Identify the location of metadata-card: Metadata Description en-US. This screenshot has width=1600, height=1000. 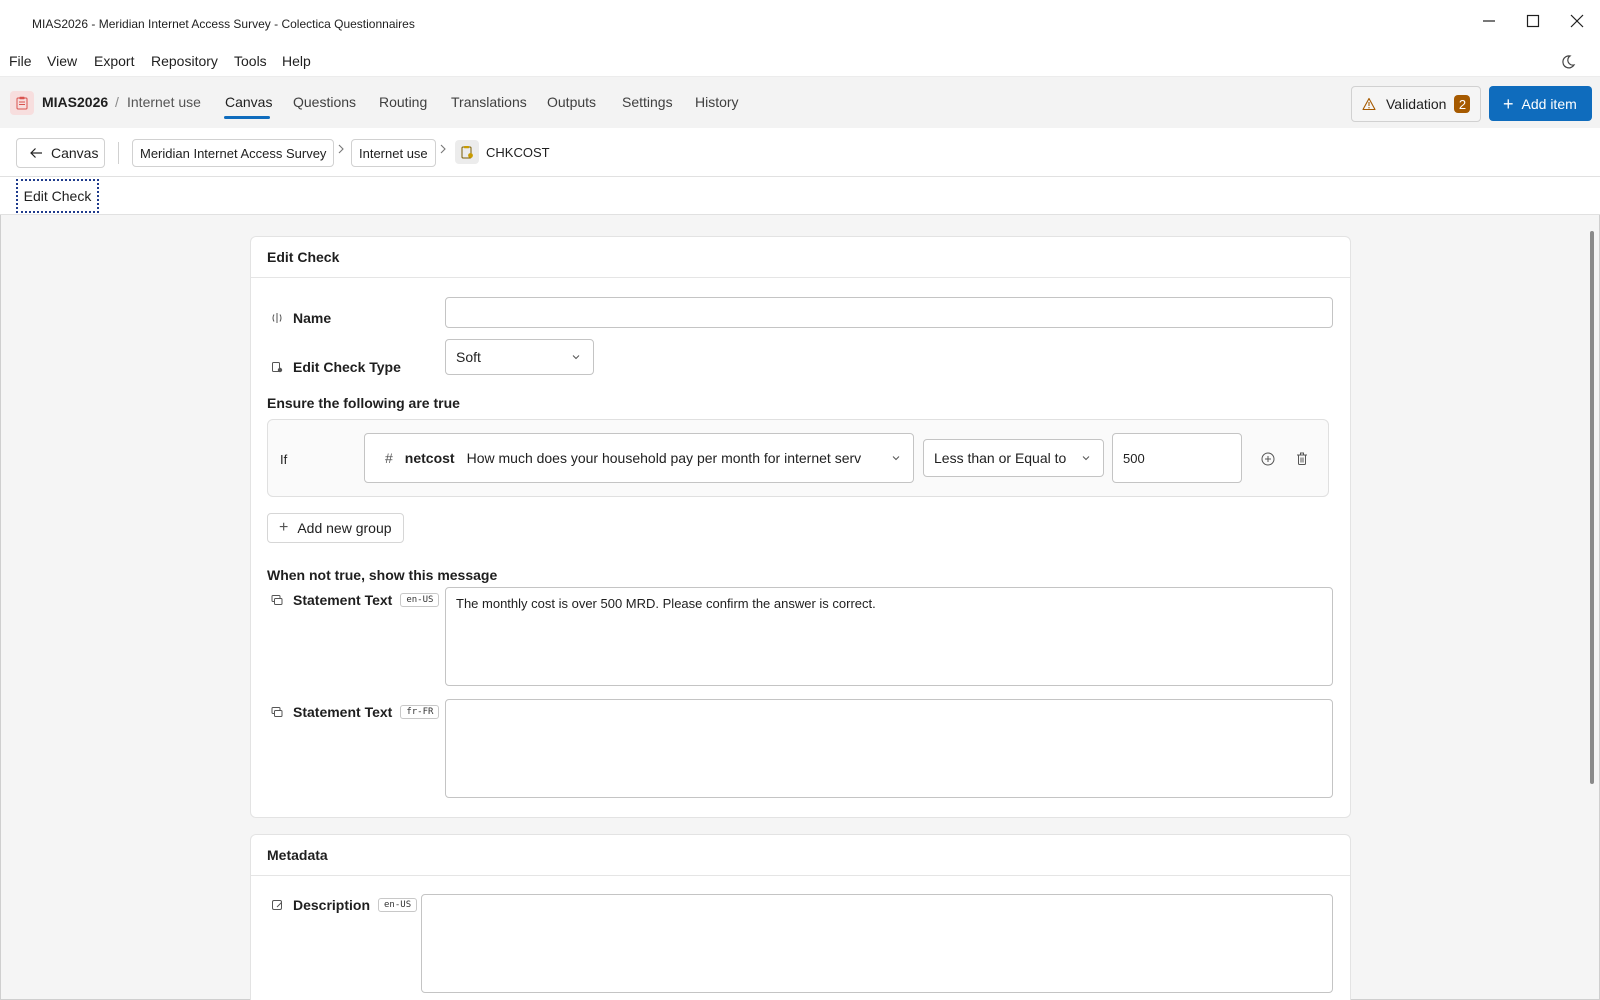
(800, 917).